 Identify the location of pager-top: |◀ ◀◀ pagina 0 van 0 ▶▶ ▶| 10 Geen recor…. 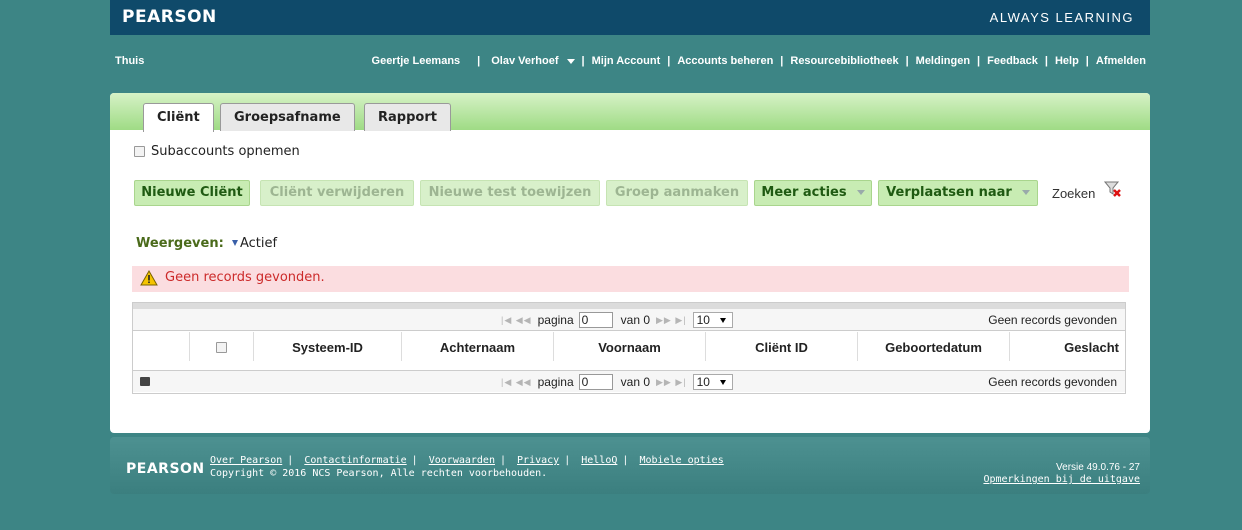
(629, 320).